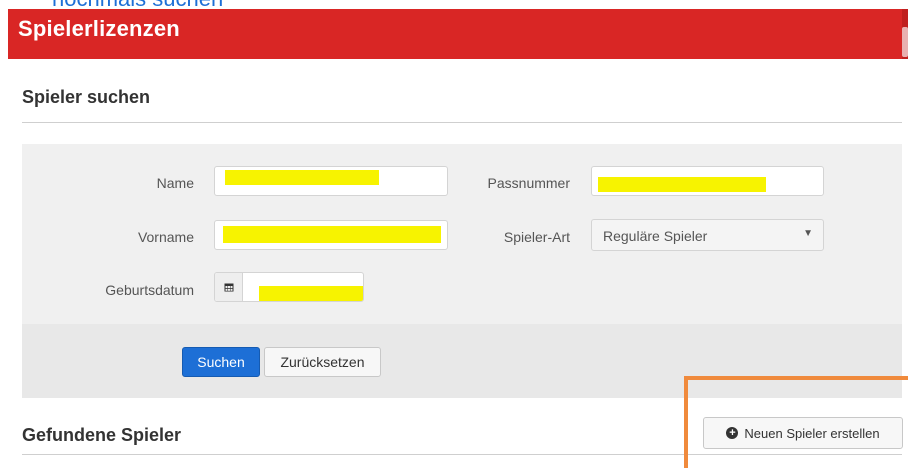 The width and height of the screenshot is (908, 468). I want to click on search-section-title: Spieler suchen, so click(86, 97).